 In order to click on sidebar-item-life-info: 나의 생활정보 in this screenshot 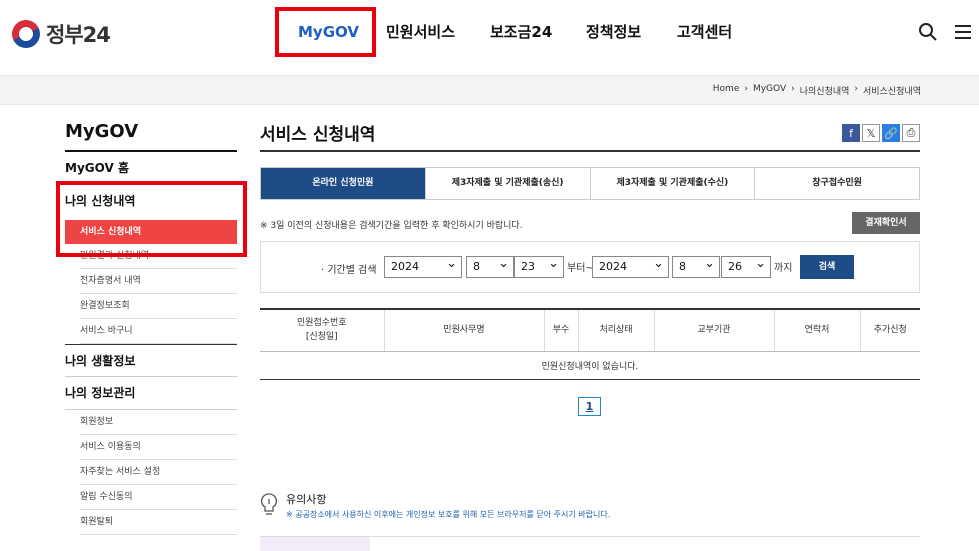, I will do `click(151, 360)`.